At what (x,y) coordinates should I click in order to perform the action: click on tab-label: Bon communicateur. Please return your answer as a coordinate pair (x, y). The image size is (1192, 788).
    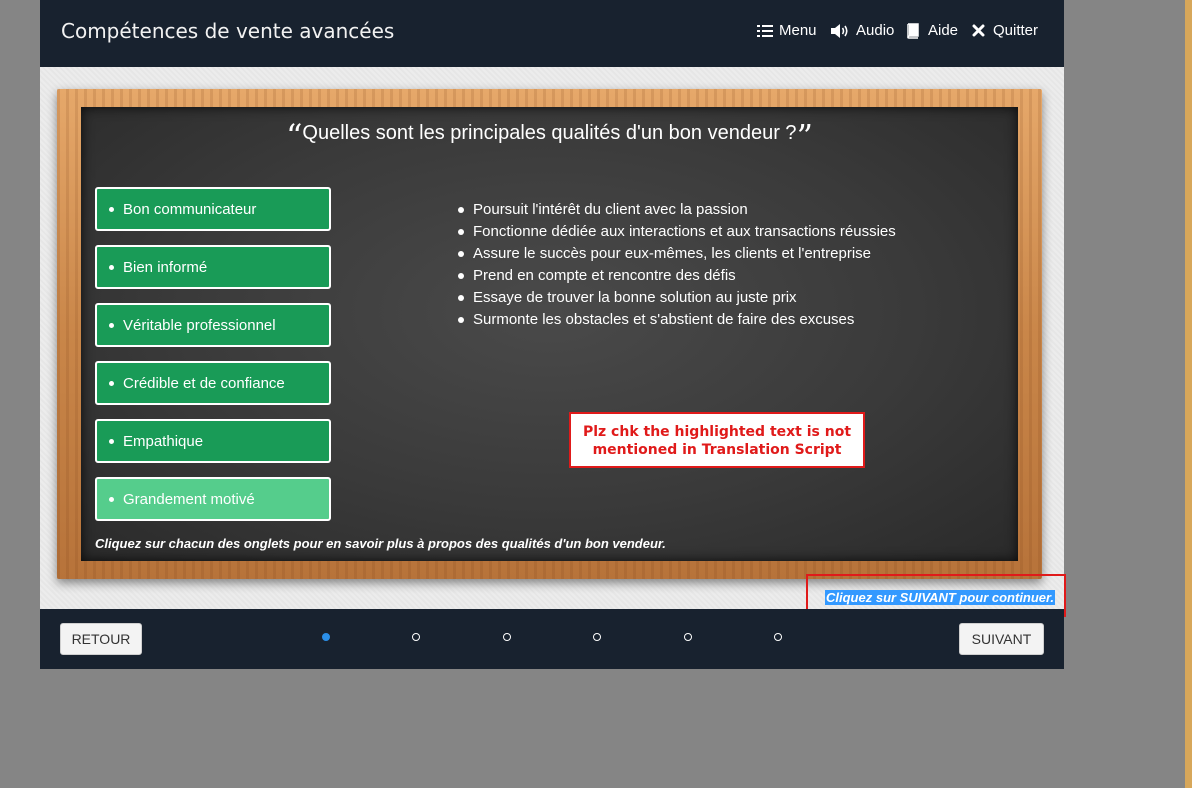
    Looking at the image, I should click on (190, 209).